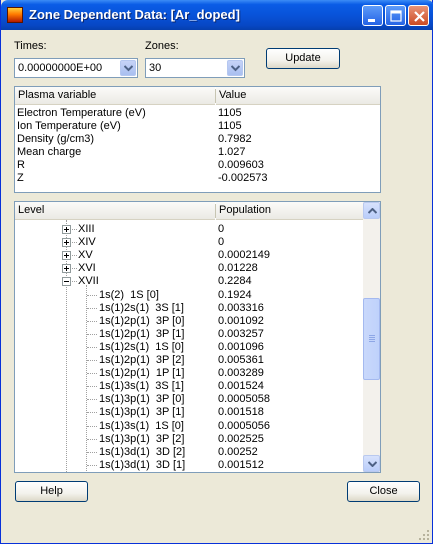  I want to click on level-label: XVI, so click(87, 268).